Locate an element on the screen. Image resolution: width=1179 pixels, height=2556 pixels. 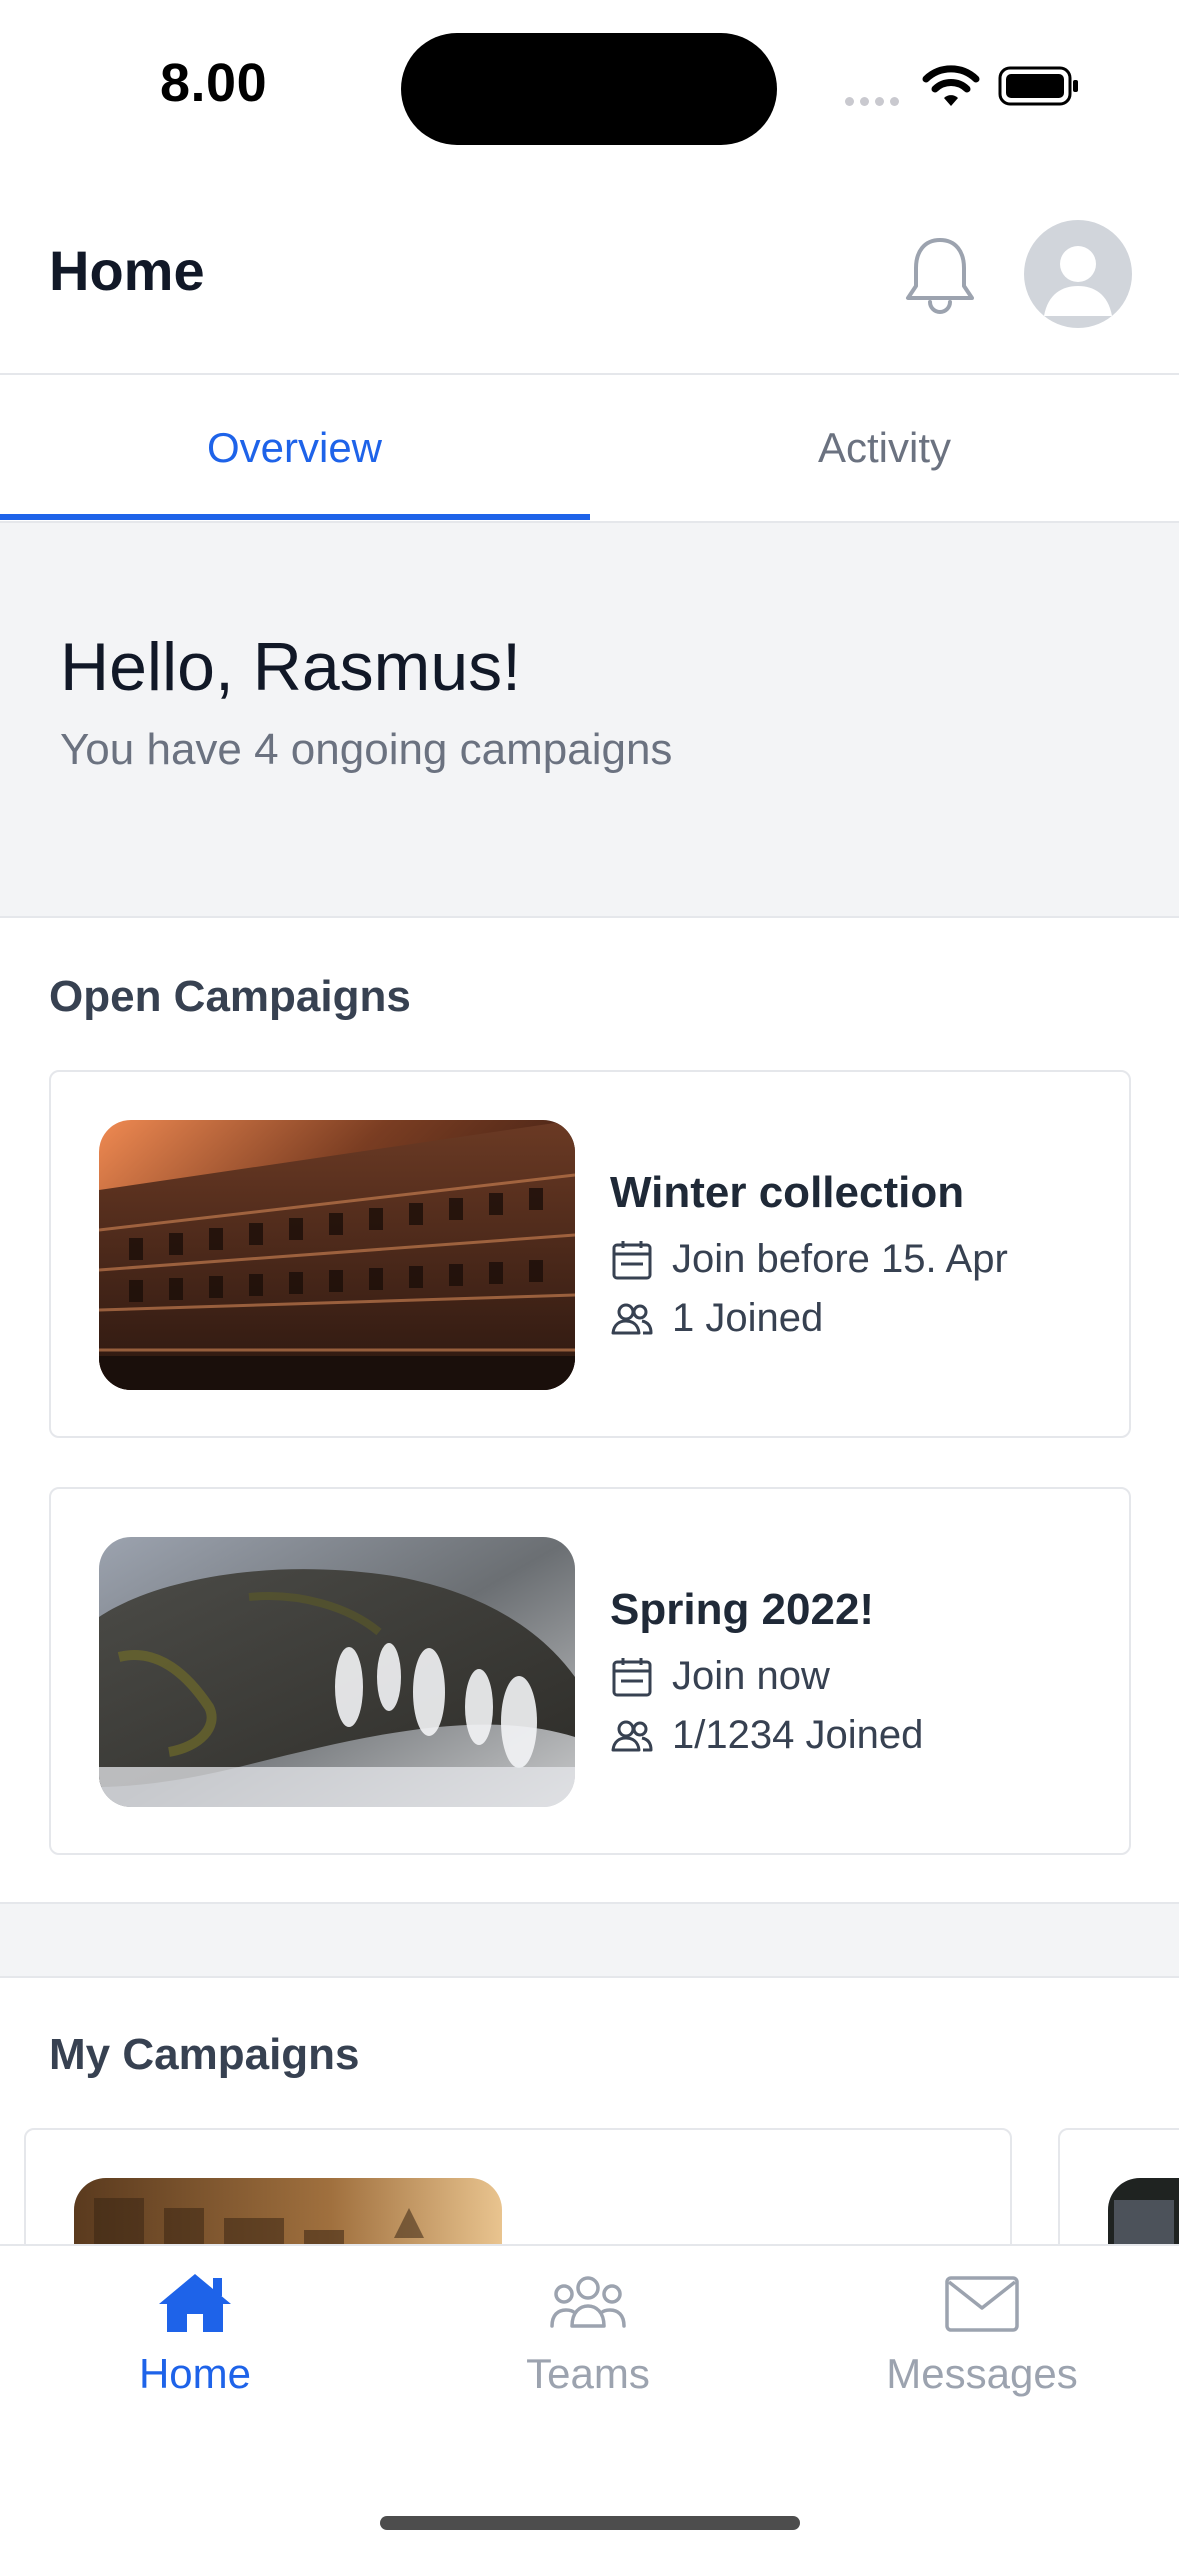
nav-teams: Teams is located at coordinates (588, 2334).